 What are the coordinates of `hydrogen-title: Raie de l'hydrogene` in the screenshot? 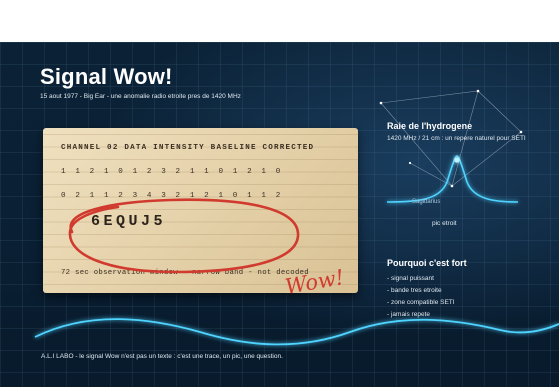 It's located at (430, 126).